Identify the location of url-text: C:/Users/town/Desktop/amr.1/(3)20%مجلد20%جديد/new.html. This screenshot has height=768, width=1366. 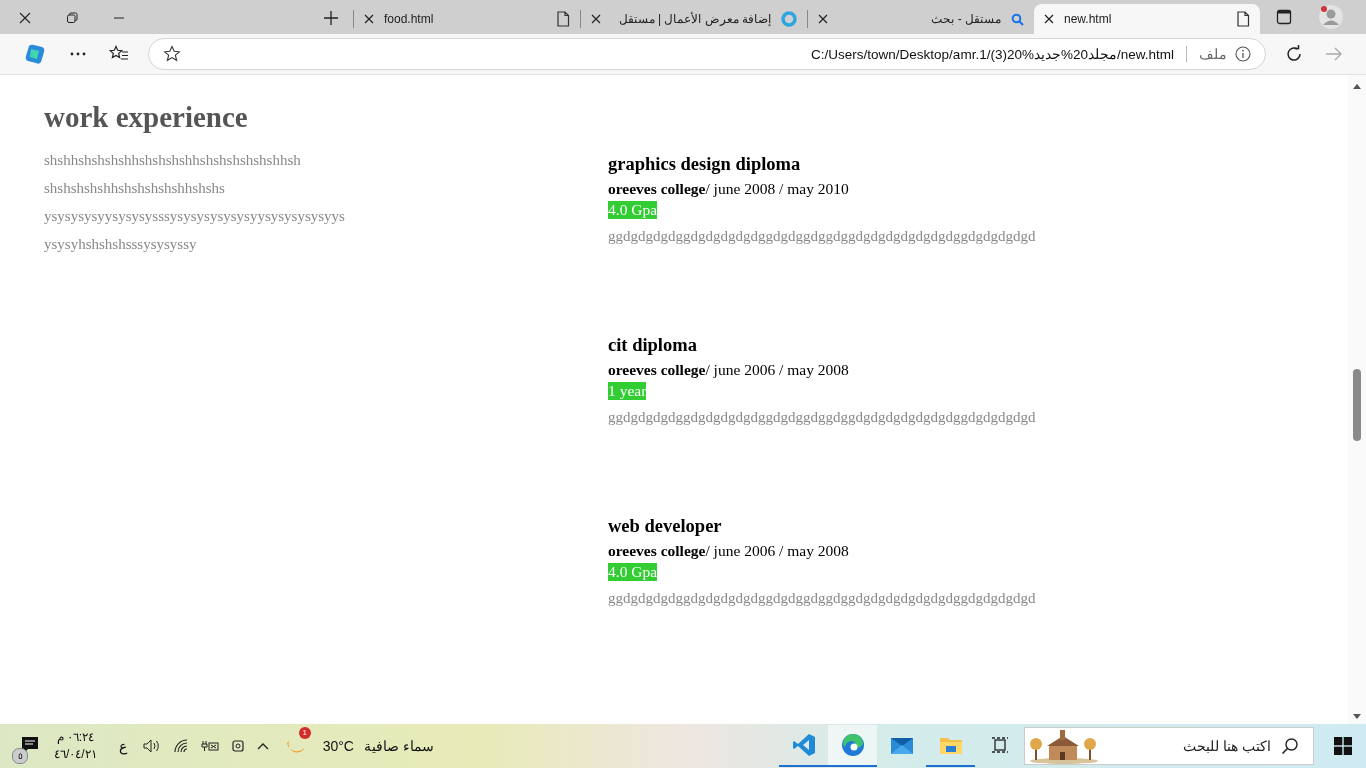
(992, 54).